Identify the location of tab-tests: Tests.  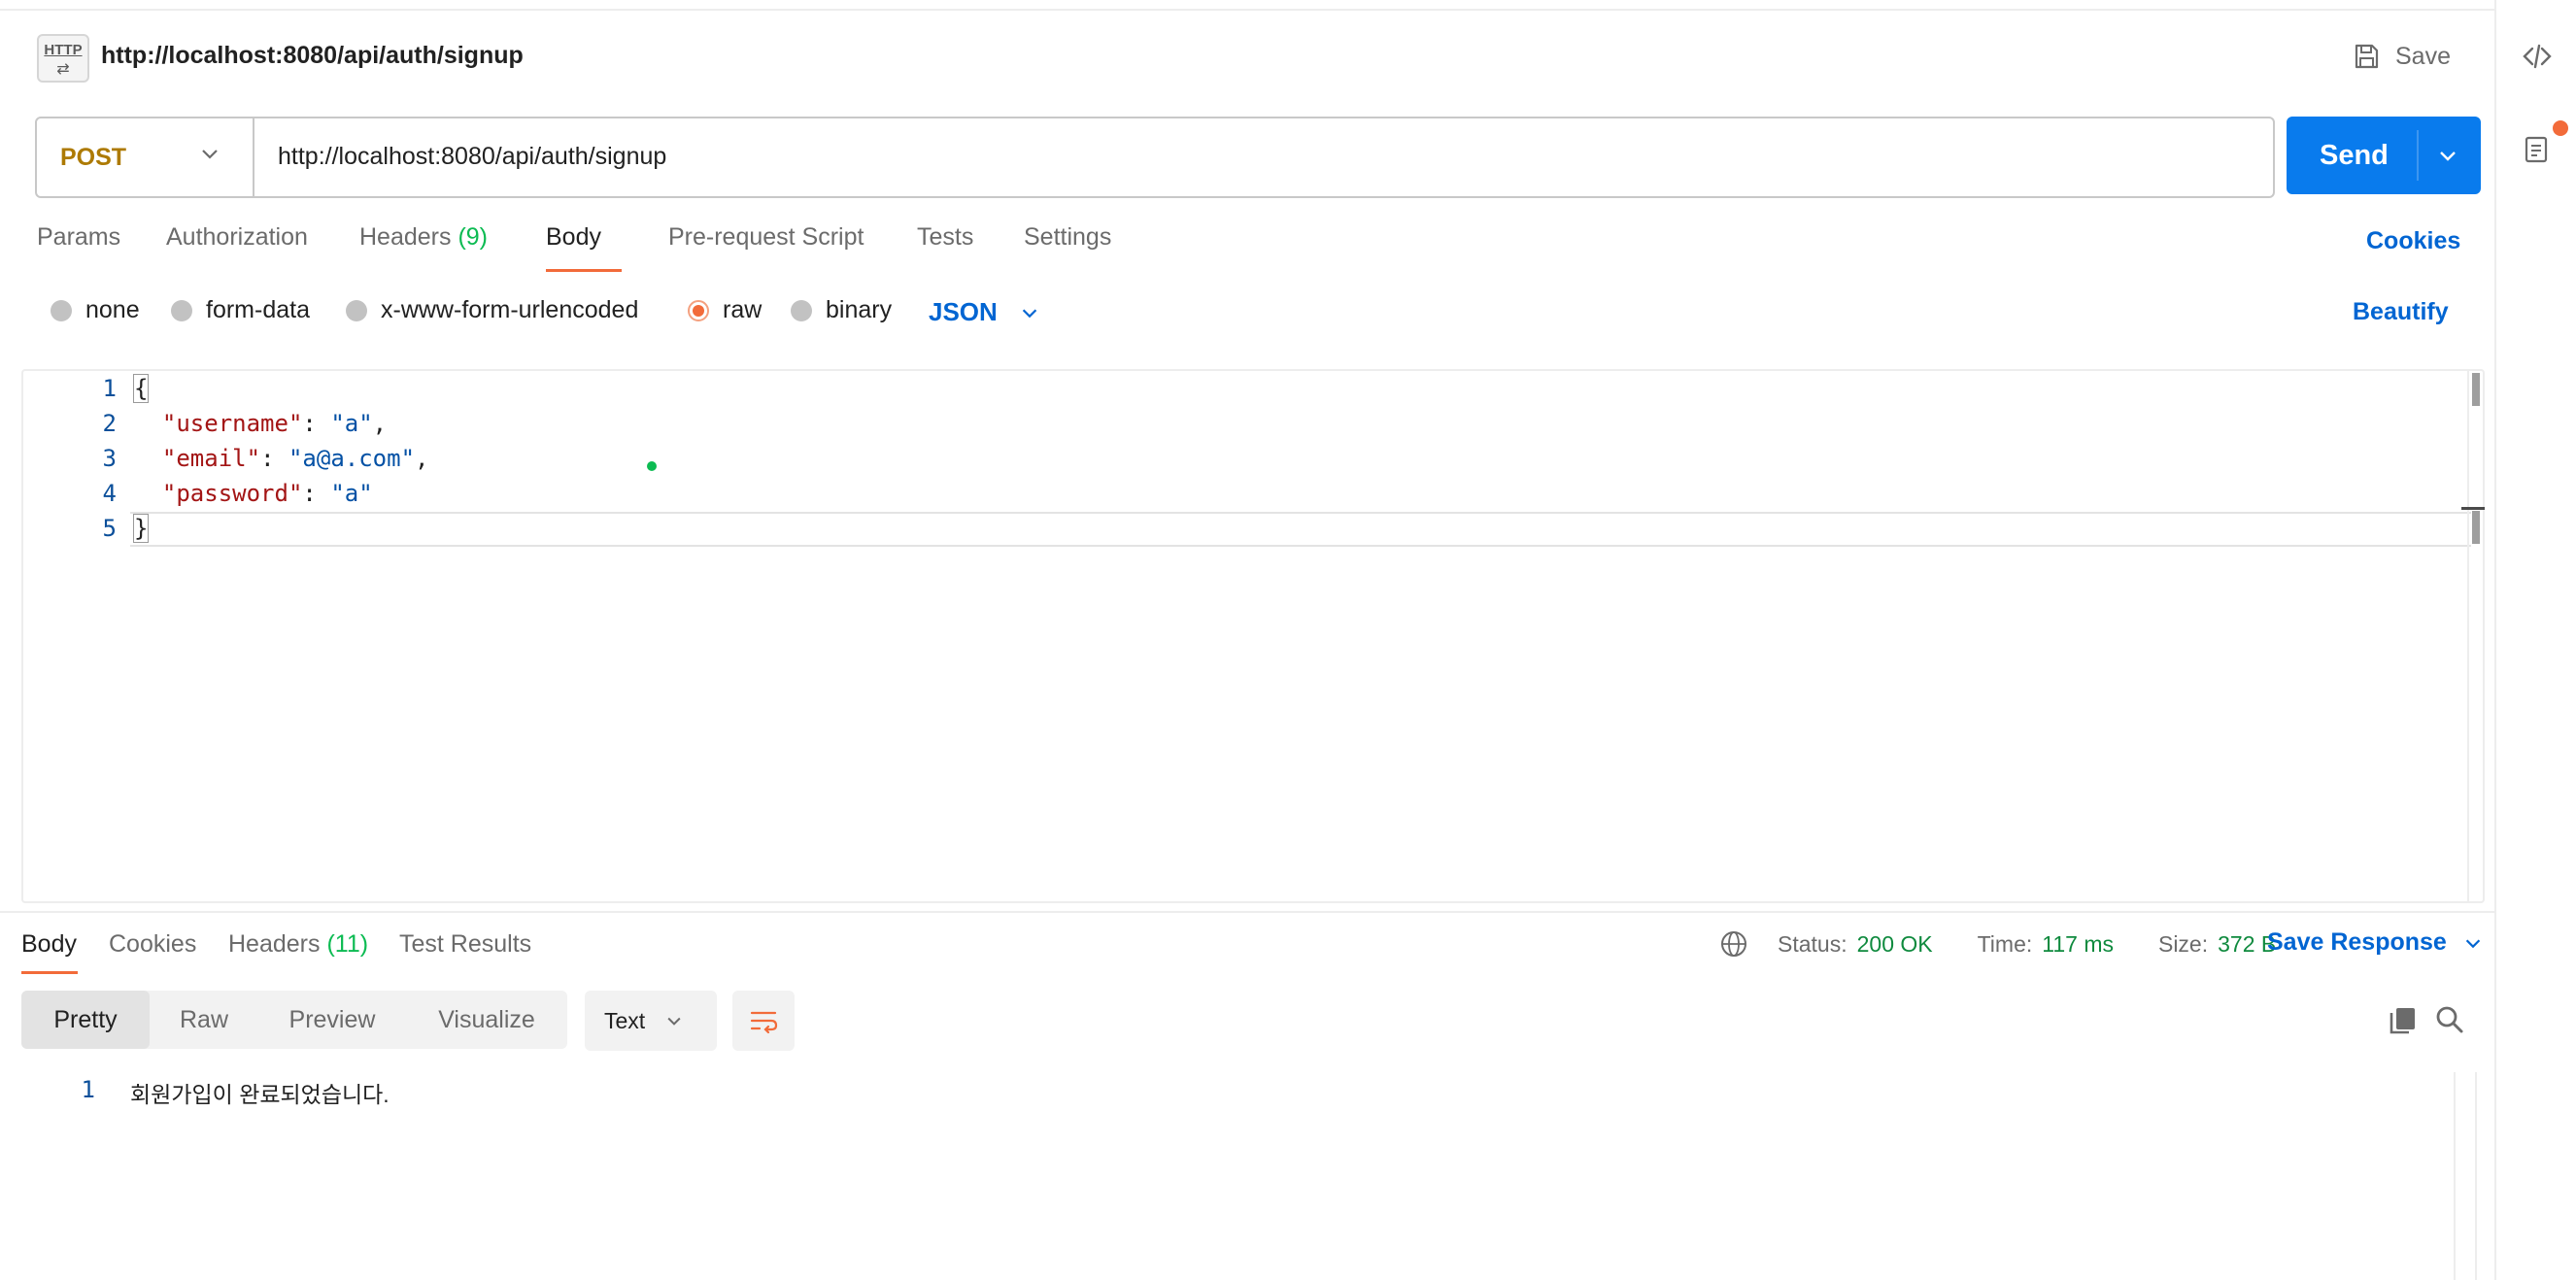
(945, 238).